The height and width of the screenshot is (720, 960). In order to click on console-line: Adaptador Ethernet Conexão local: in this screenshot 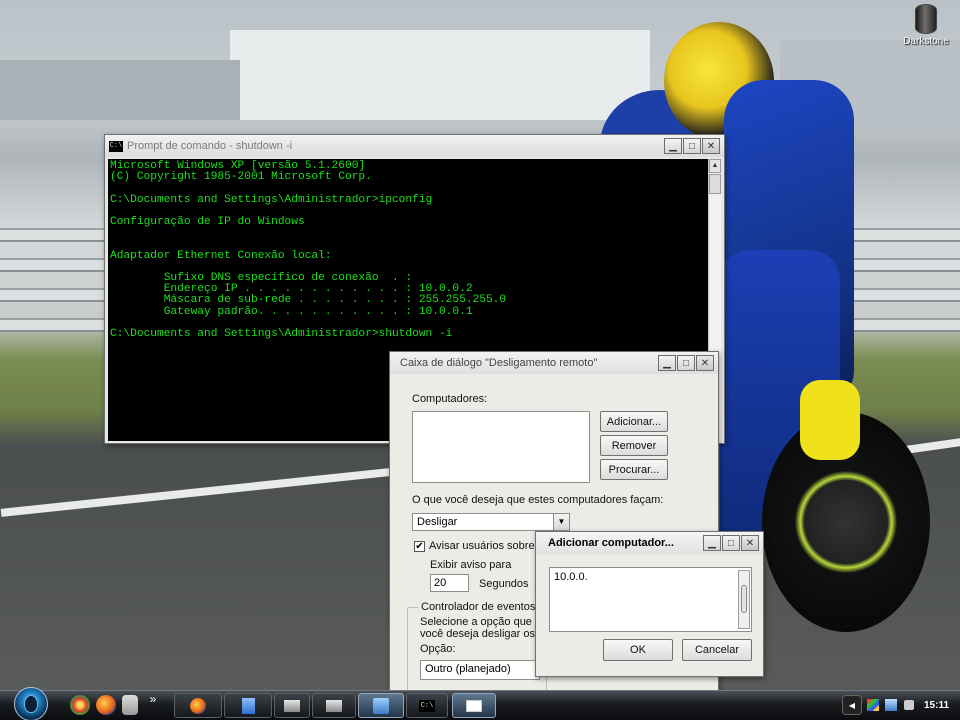, I will do `click(221, 255)`.